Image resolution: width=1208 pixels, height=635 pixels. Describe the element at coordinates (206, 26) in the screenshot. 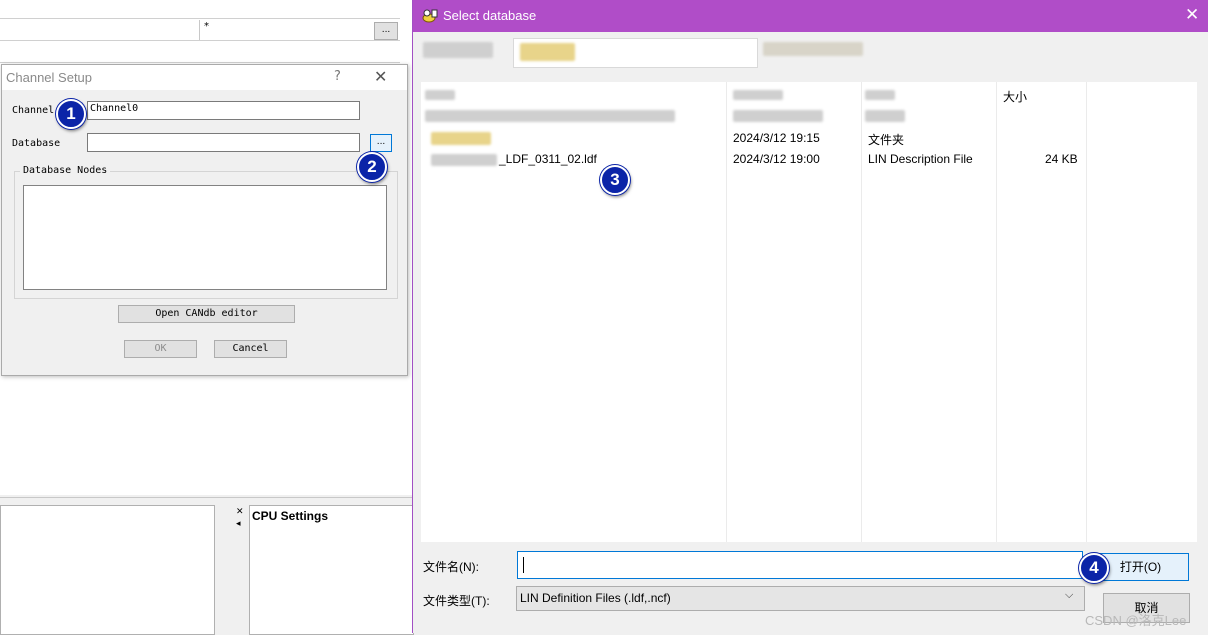

I see `row-value: *` at that location.